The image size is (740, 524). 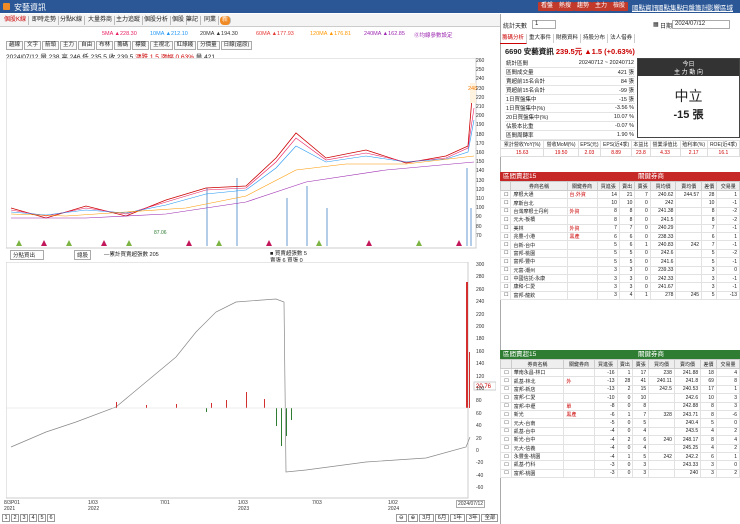 I want to click on broker-row: ☐ 富邦-龍欽 3 4 1 278 245 5 -13, so click(x=619, y=295).